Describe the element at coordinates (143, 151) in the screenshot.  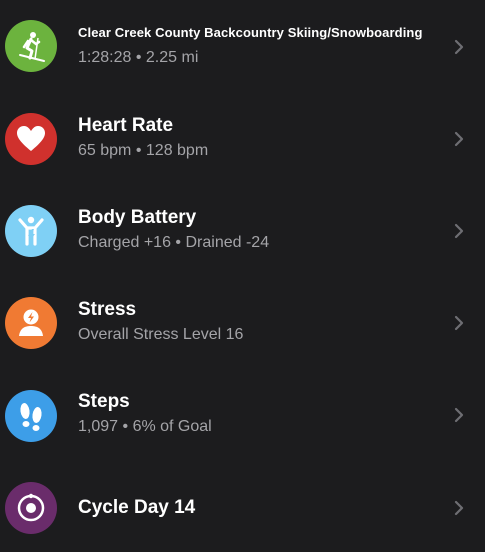
I see `heart-rate-subtitle: 65 bpm • 128 bpm` at that location.